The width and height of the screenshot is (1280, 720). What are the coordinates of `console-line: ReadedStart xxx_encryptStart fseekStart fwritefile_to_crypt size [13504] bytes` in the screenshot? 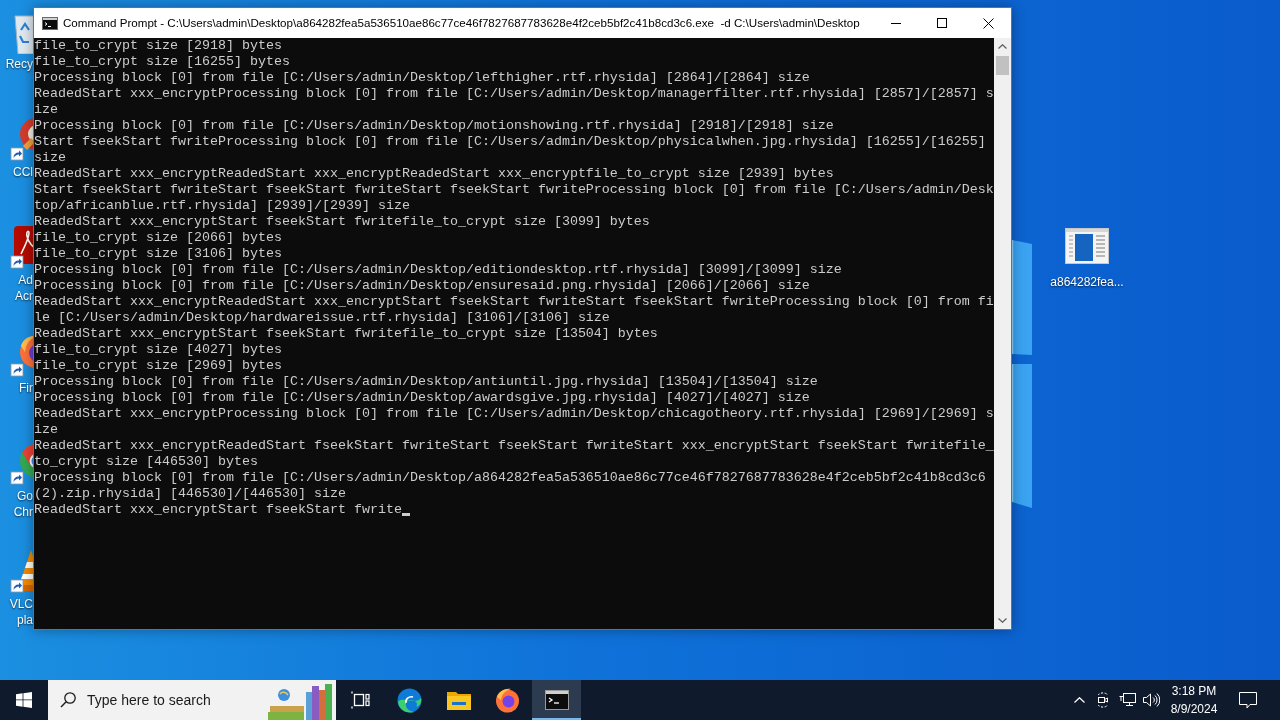 It's located at (346, 334).